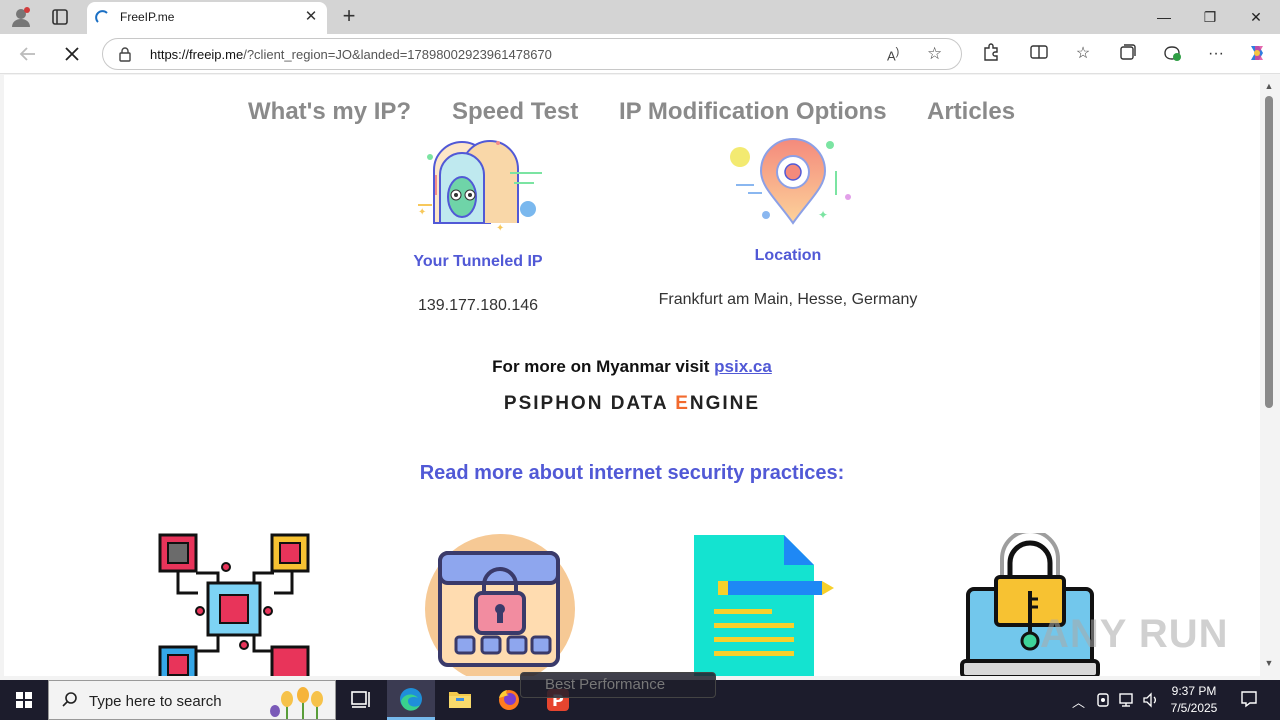 Image resolution: width=1280 pixels, height=720 pixels. Describe the element at coordinates (1103, 701) in the screenshot. I see `tray-app-icon` at that location.